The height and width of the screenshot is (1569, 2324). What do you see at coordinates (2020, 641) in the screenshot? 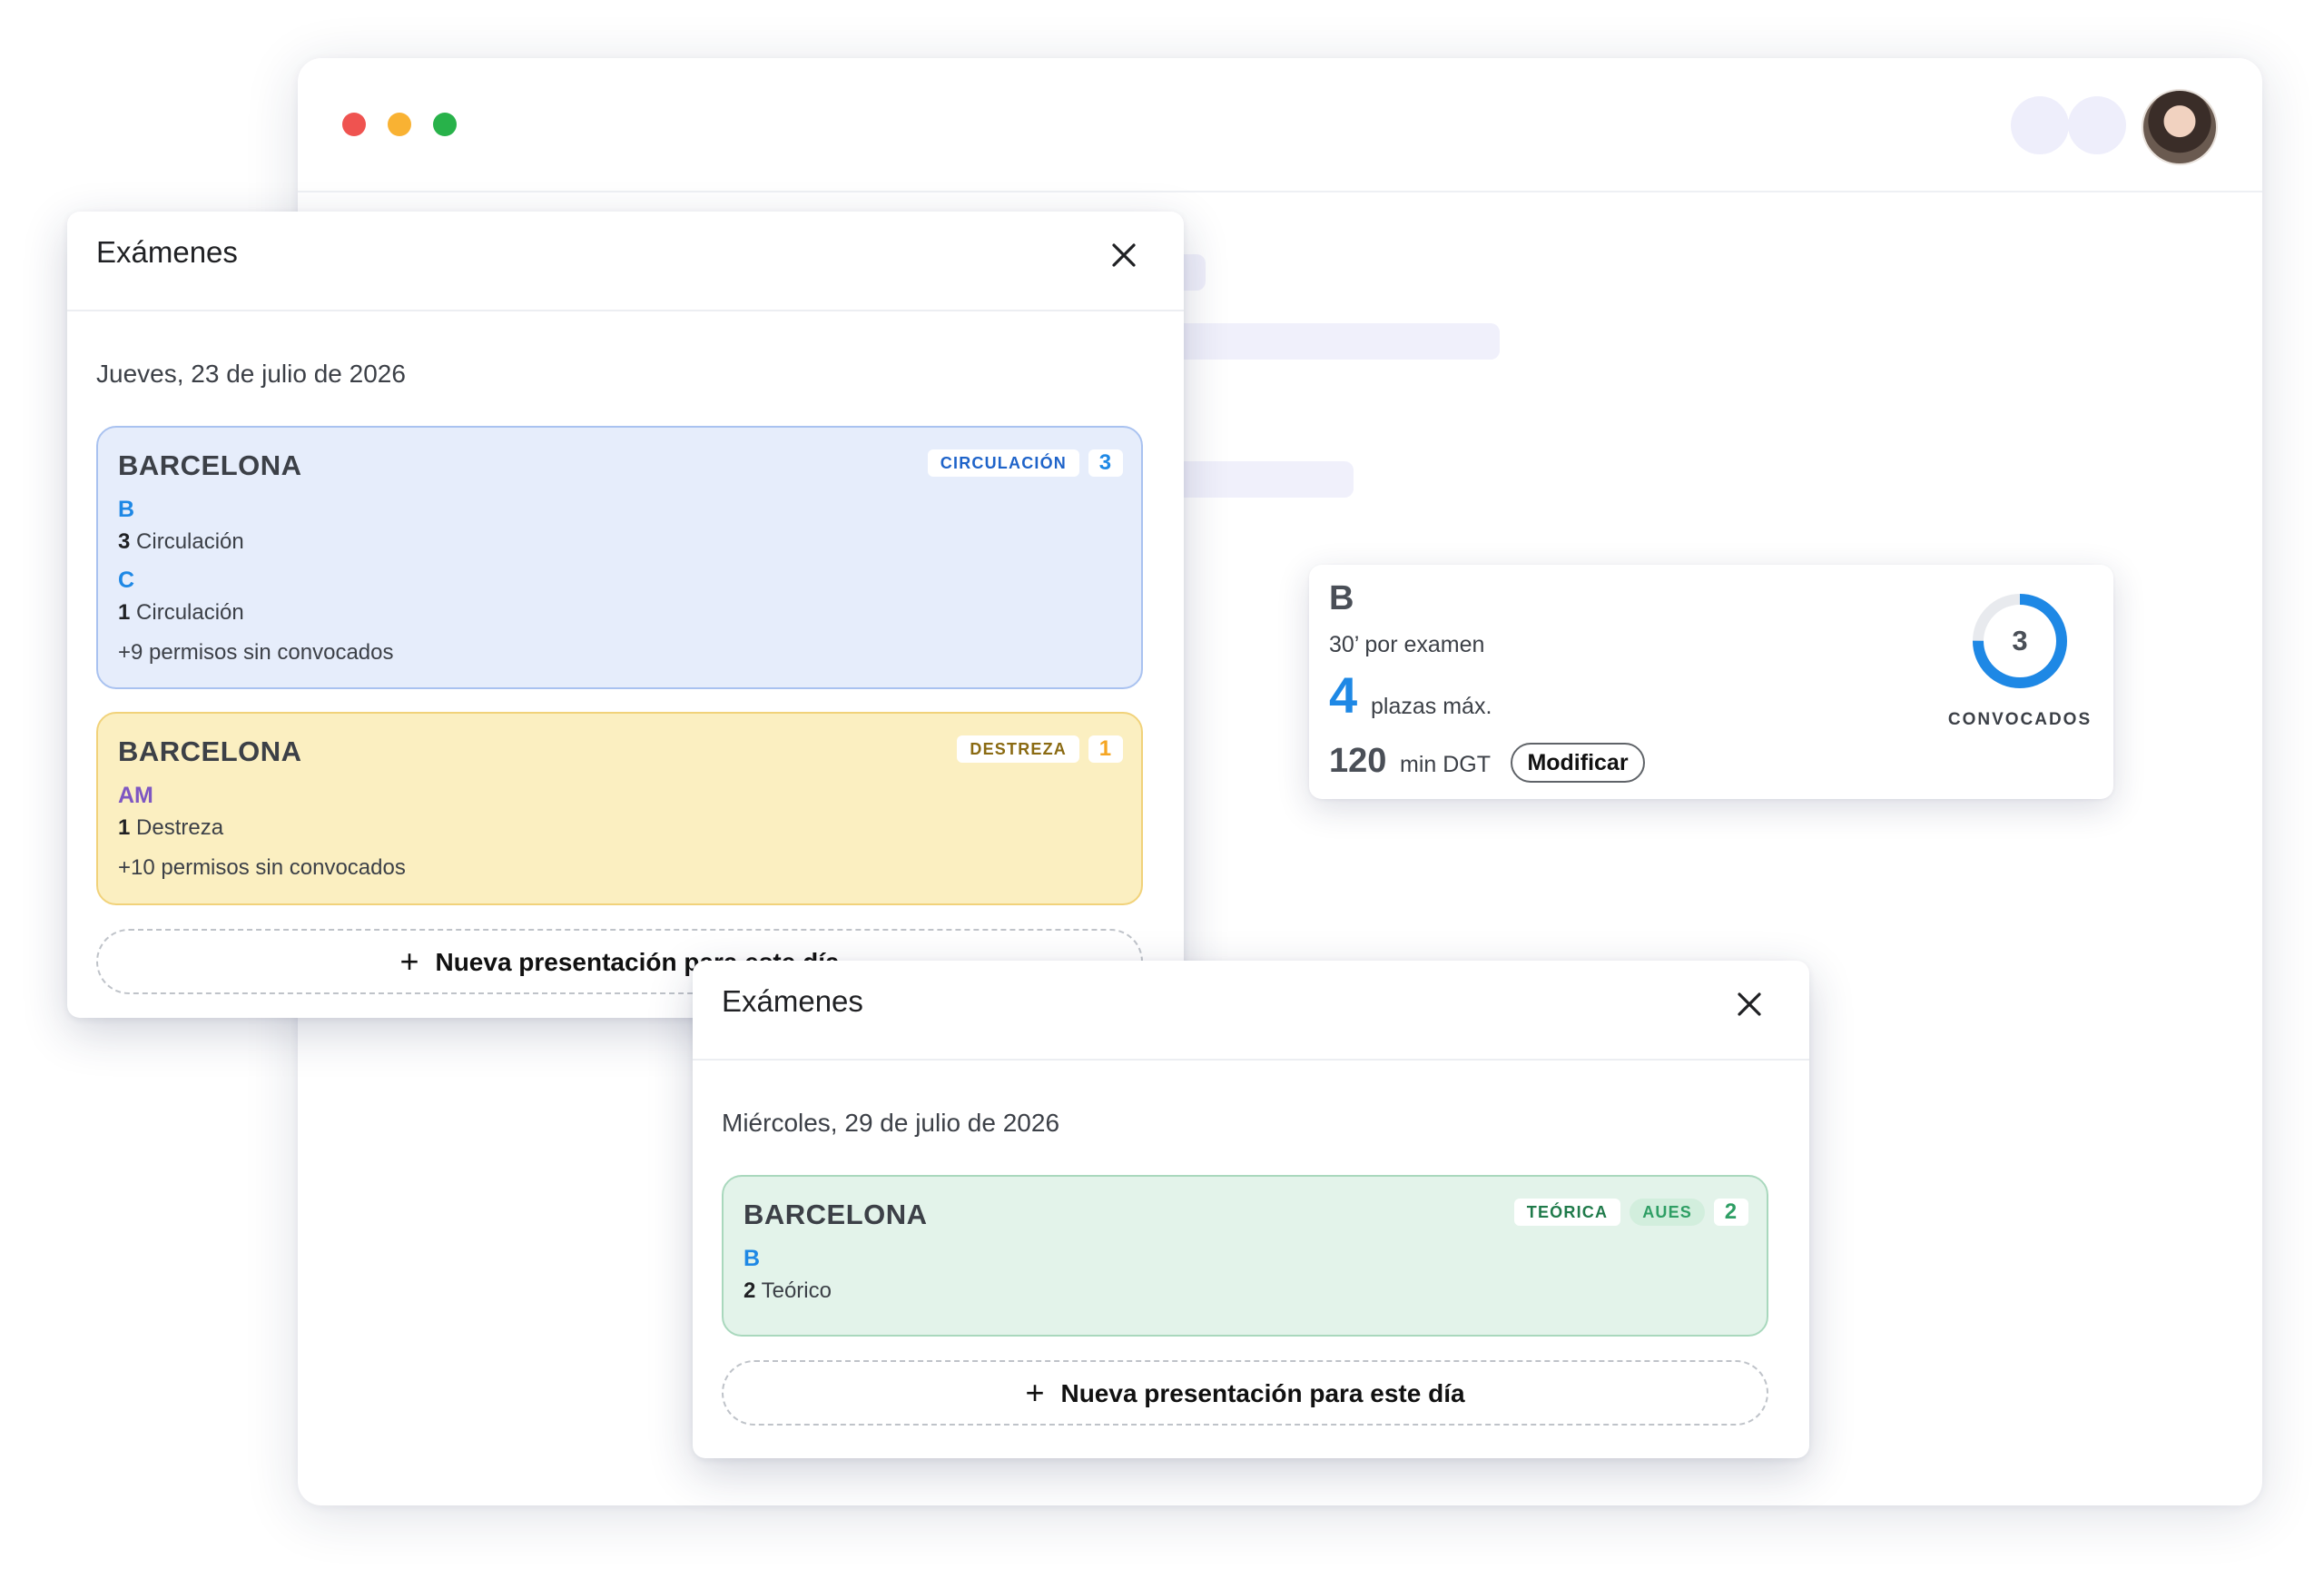
I see `convocados-count: 3` at bounding box center [2020, 641].